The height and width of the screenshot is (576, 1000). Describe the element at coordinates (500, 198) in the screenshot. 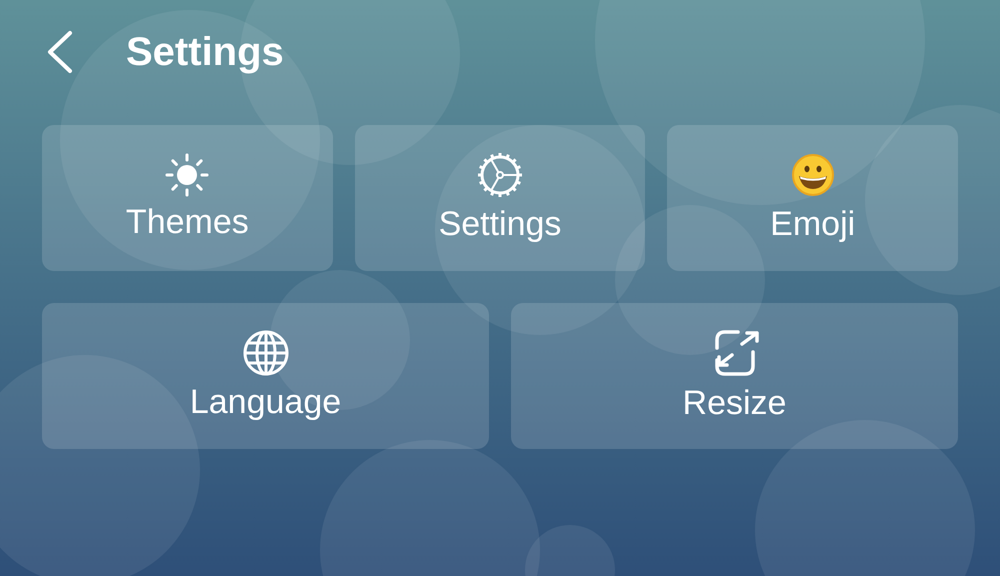

I see `menu-tile: Settings` at that location.